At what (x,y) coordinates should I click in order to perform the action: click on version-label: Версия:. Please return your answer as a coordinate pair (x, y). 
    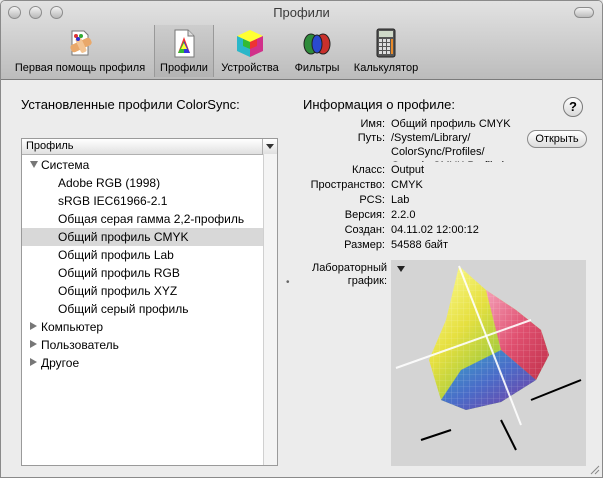
    Looking at the image, I should click on (364, 215).